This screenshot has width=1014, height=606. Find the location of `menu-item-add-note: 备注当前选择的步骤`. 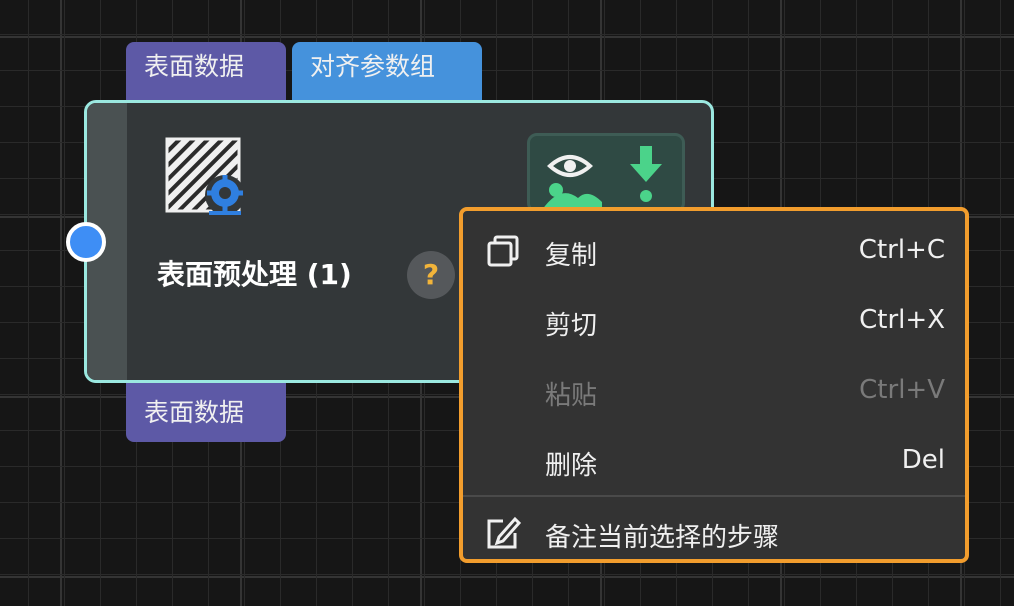

menu-item-add-note: 备注当前选择的步骤 is located at coordinates (714, 532).